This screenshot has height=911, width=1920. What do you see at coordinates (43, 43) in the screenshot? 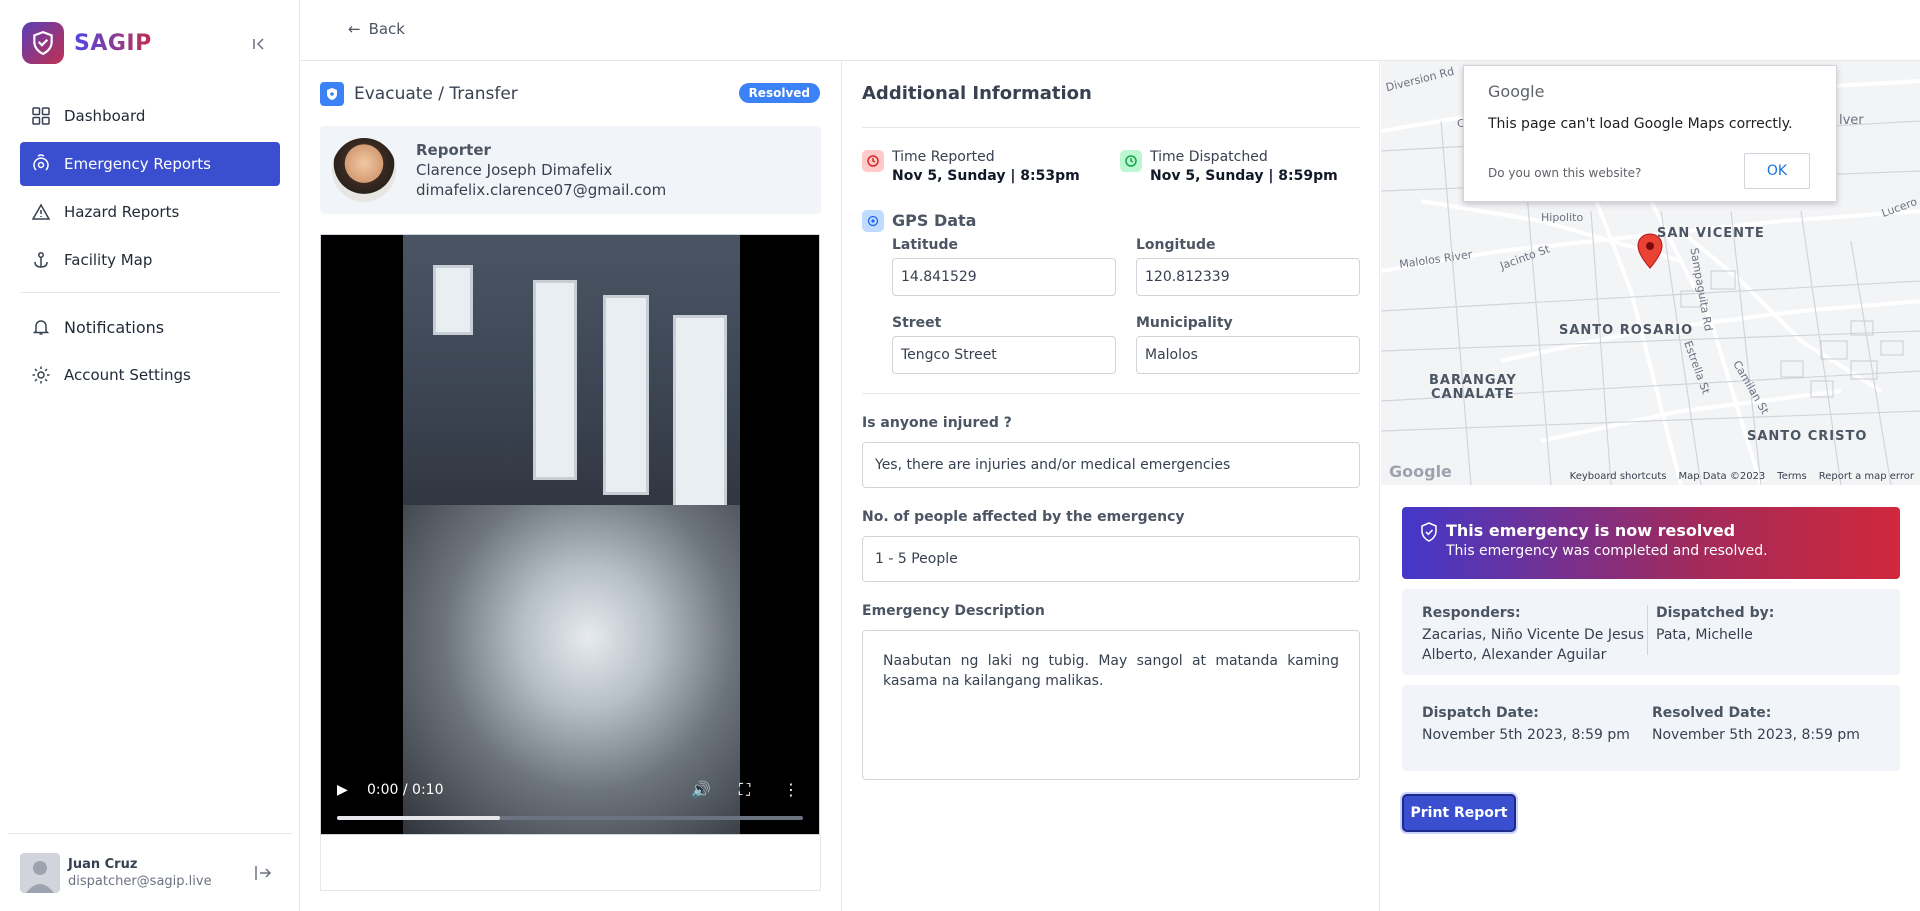
I see `sagip-logo-icon` at bounding box center [43, 43].